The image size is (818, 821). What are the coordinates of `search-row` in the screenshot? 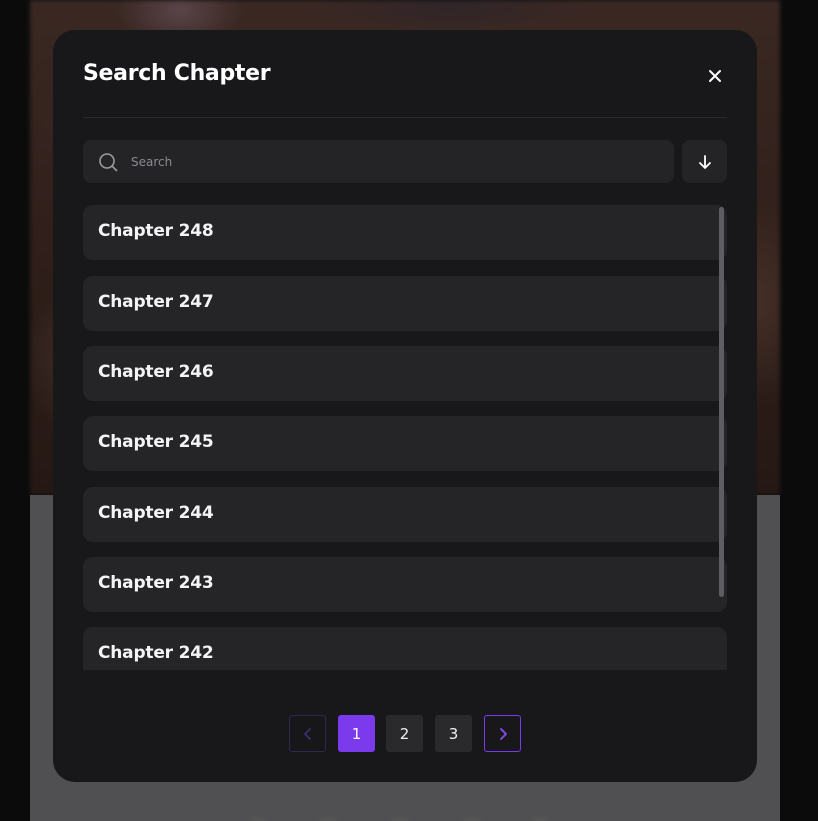 It's located at (405, 161).